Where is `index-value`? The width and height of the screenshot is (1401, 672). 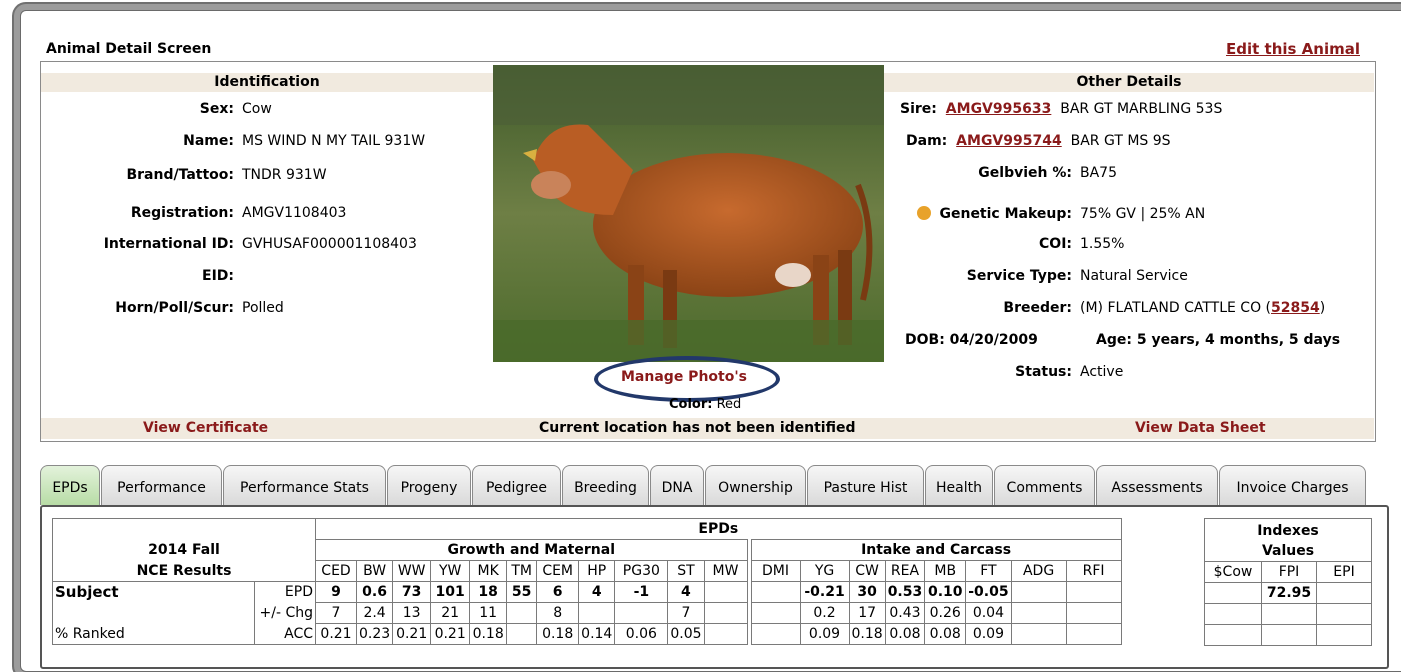 index-value is located at coordinates (1344, 593).